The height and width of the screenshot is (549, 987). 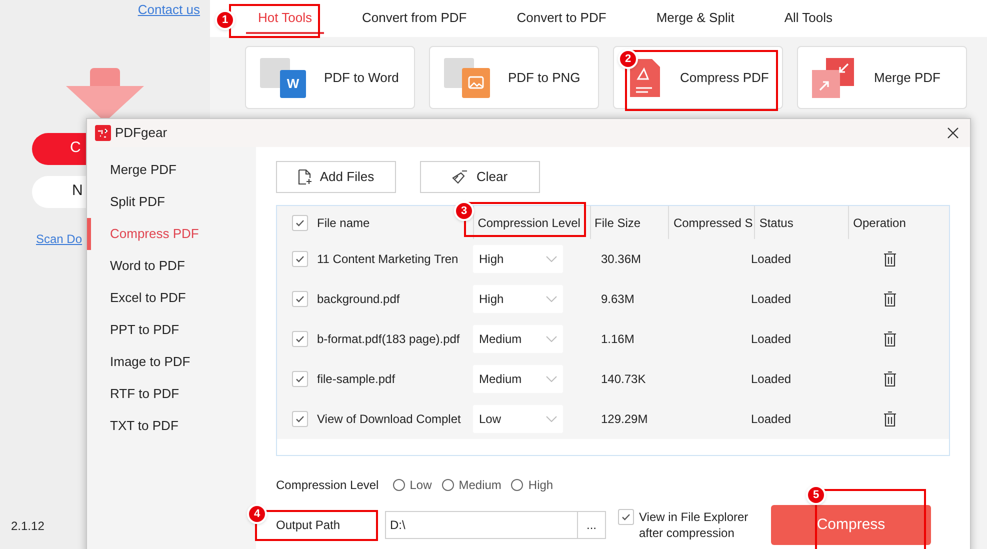 What do you see at coordinates (171, 298) in the screenshot?
I see `sidebar-item: Excel to PDF` at bounding box center [171, 298].